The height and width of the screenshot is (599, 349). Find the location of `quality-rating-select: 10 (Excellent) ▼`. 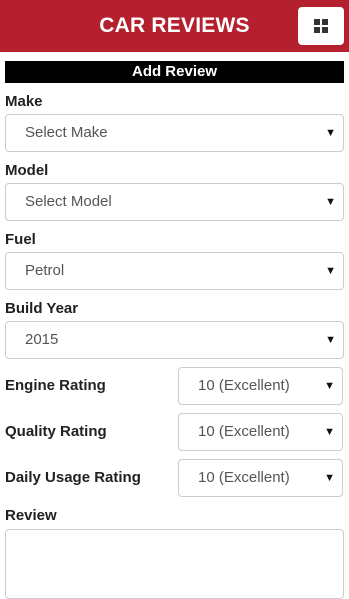

quality-rating-select: 10 (Excellent) ▼ is located at coordinates (260, 432).